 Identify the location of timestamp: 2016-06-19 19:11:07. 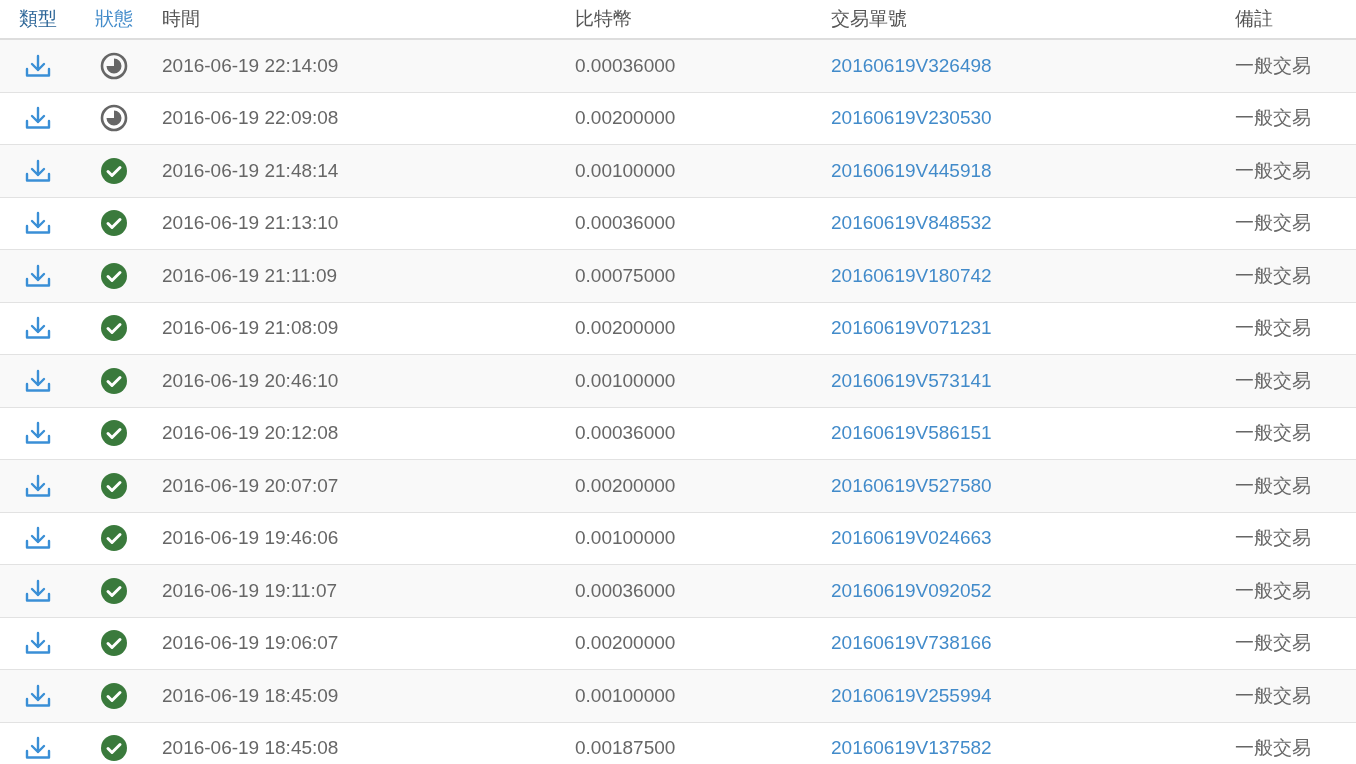
(250, 590).